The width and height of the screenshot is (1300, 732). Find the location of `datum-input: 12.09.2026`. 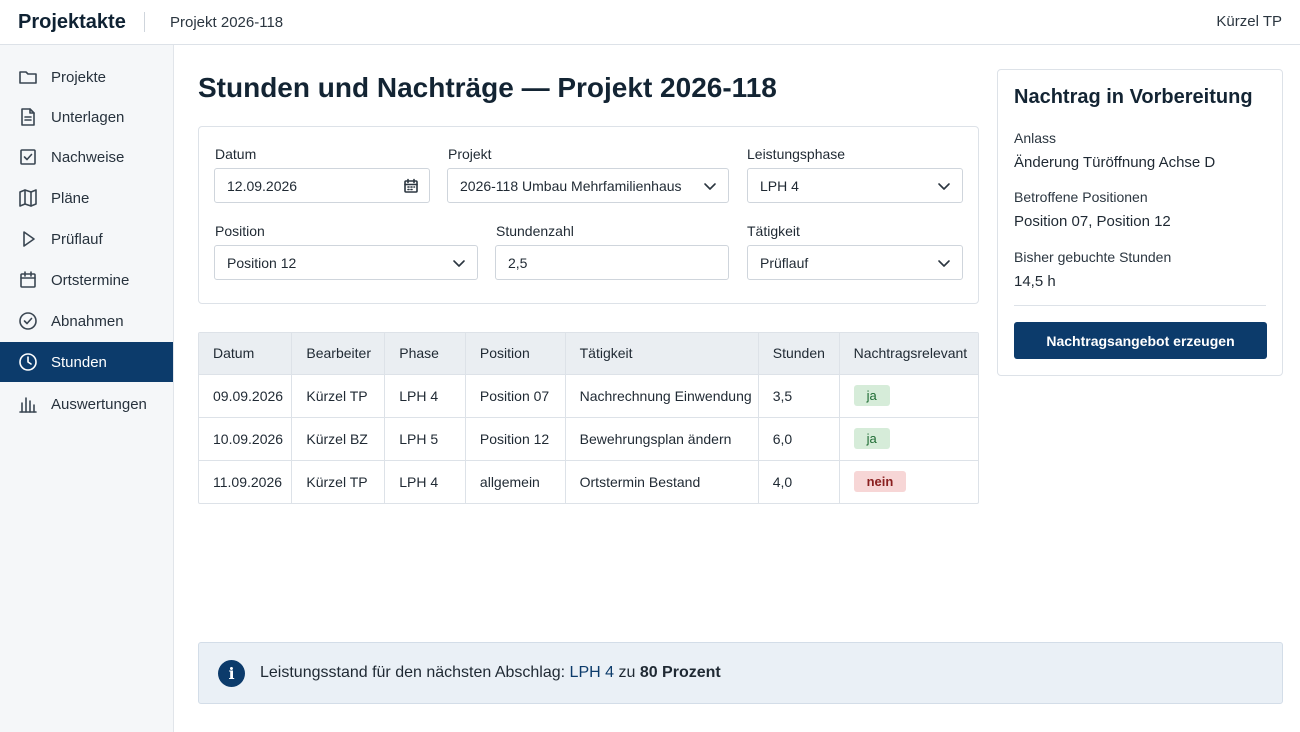

datum-input: 12.09.2026 is located at coordinates (322, 185).